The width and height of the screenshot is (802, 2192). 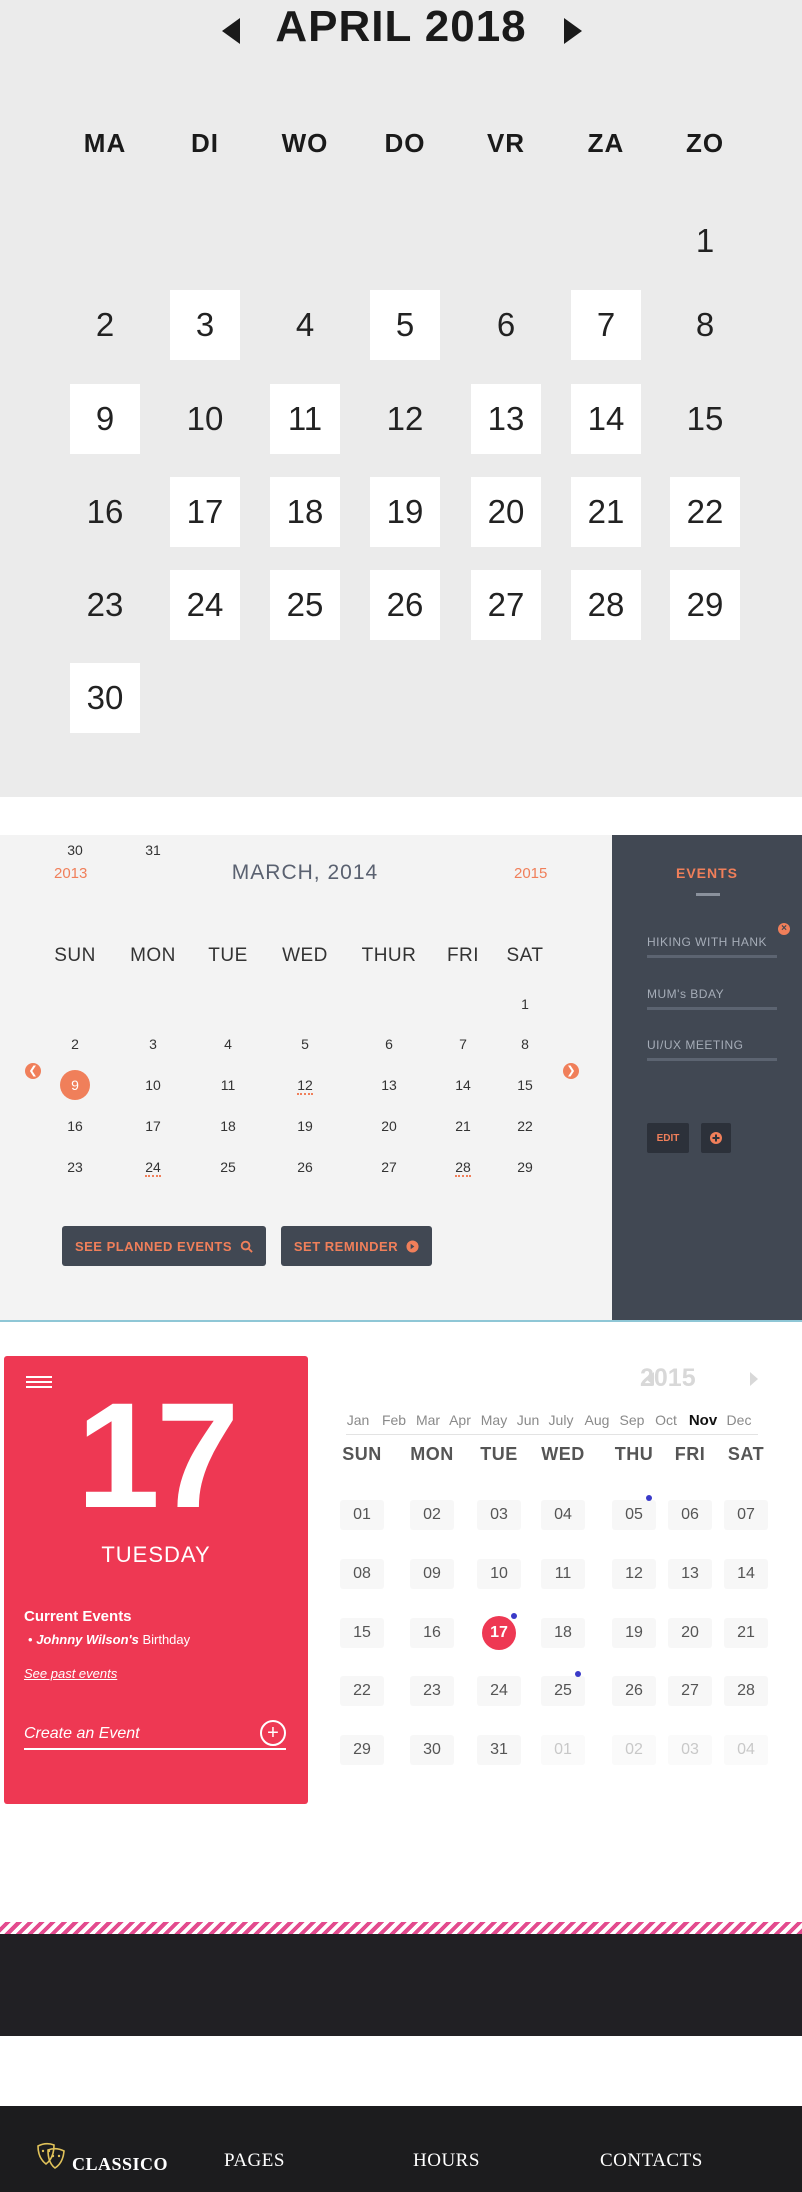 I want to click on day-cell: 31, so click(x=499, y=1750).